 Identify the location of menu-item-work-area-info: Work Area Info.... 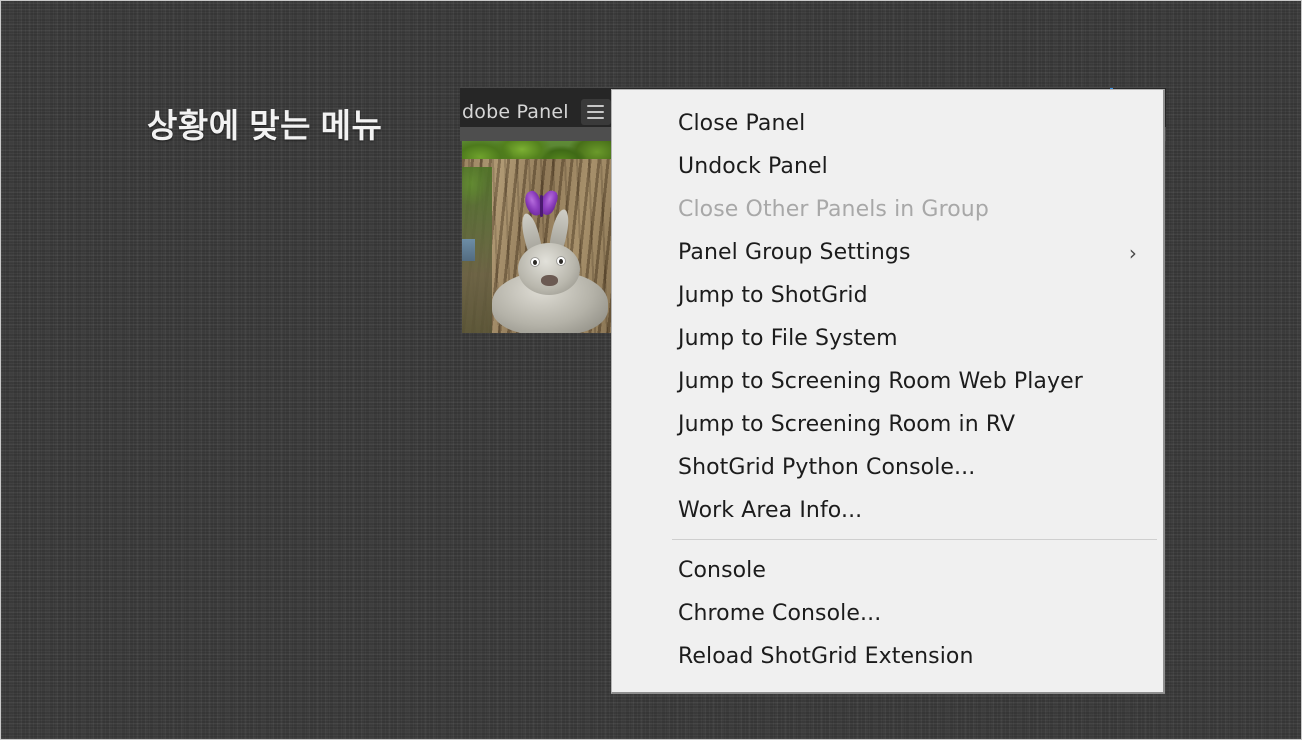
(887, 510).